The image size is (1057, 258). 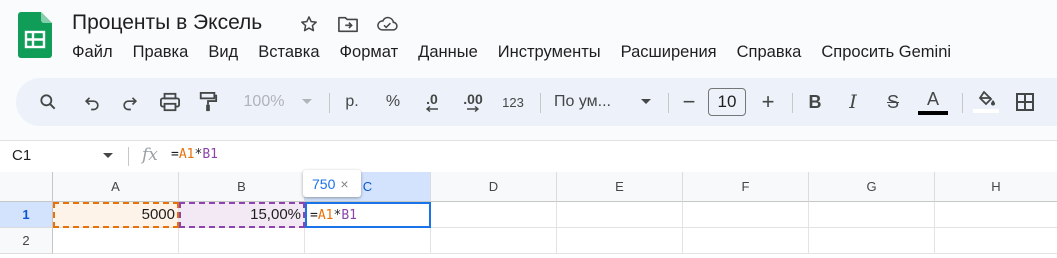 I want to click on formula-ref-b1: B1, so click(x=210, y=154).